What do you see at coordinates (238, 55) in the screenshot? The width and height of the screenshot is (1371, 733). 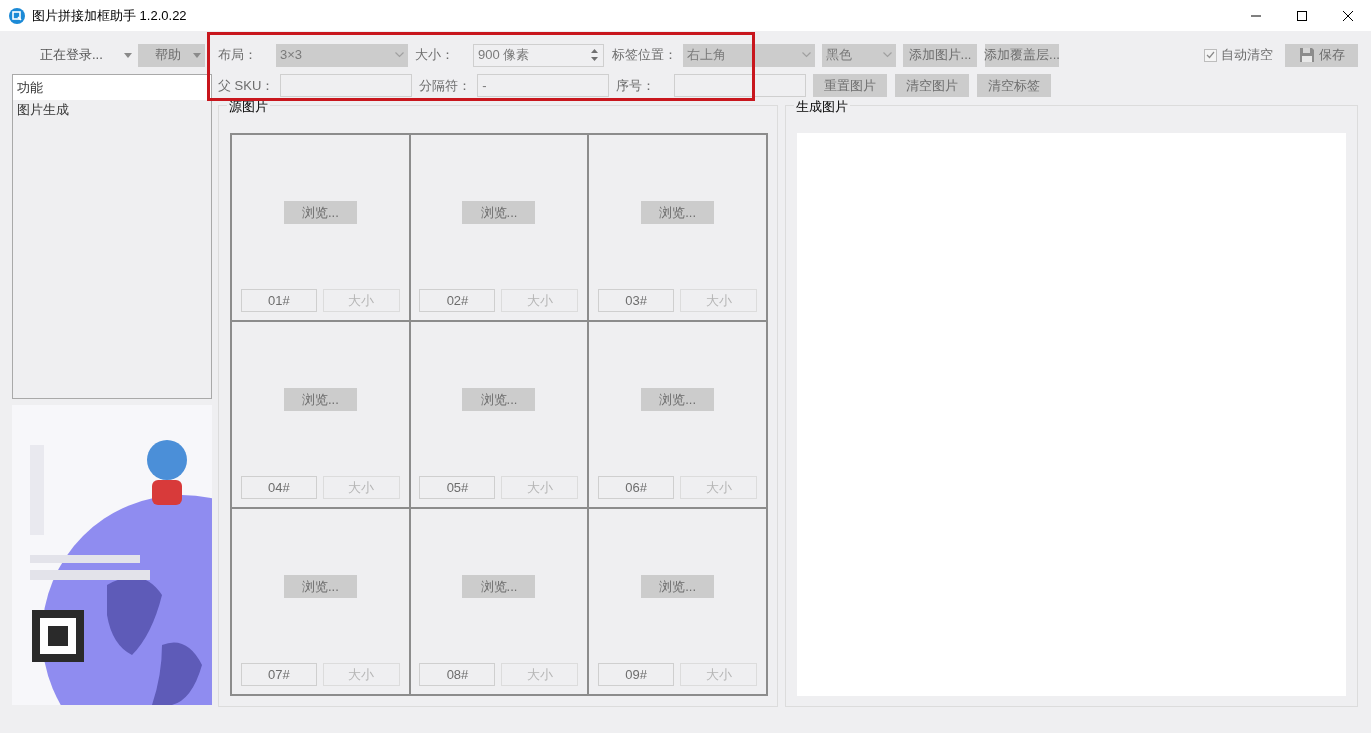 I see `field-label: 布局：` at bounding box center [238, 55].